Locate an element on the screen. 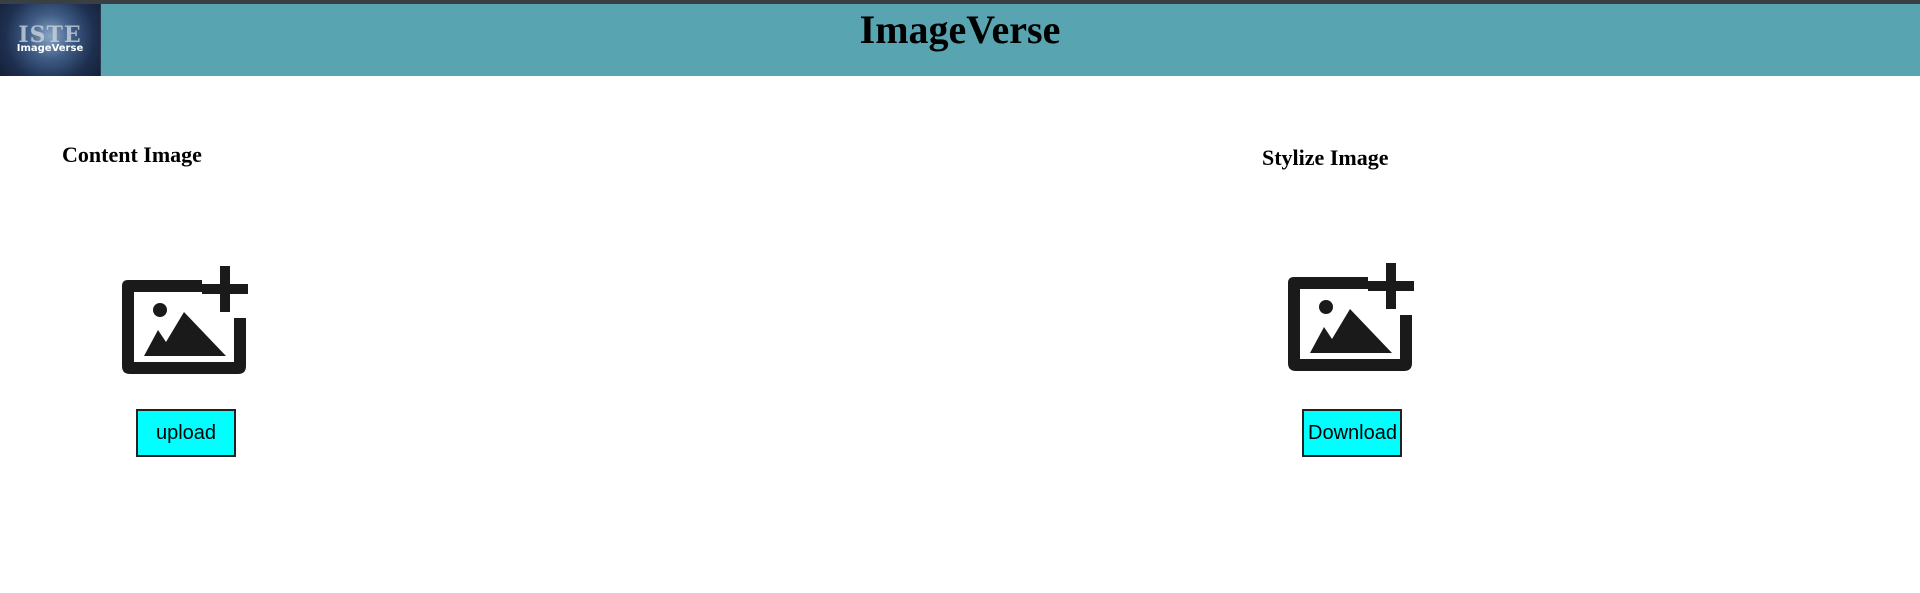 The image size is (1920, 593). content-image-title: Content Image is located at coordinates (132, 154).